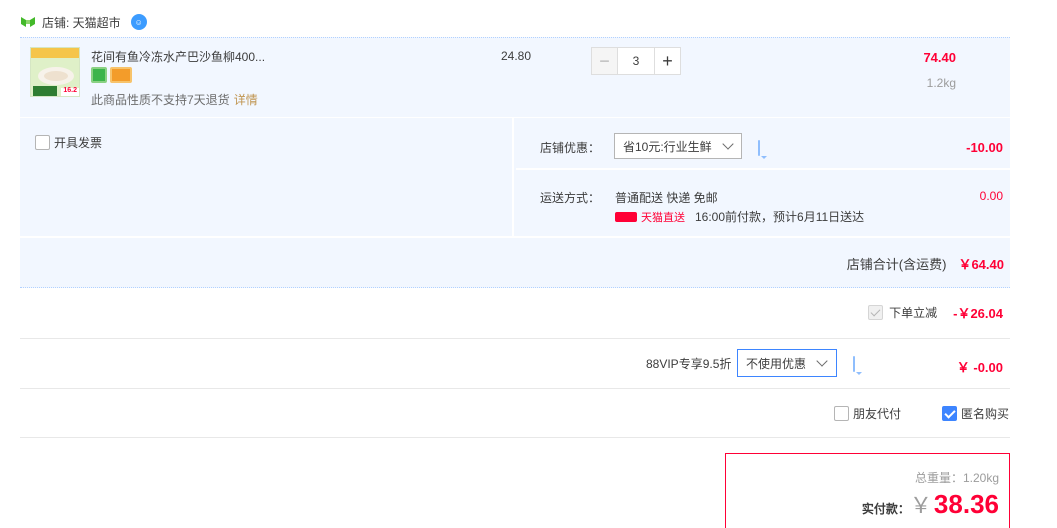  I want to click on actual-payment-amount: 38.36, so click(966, 504).